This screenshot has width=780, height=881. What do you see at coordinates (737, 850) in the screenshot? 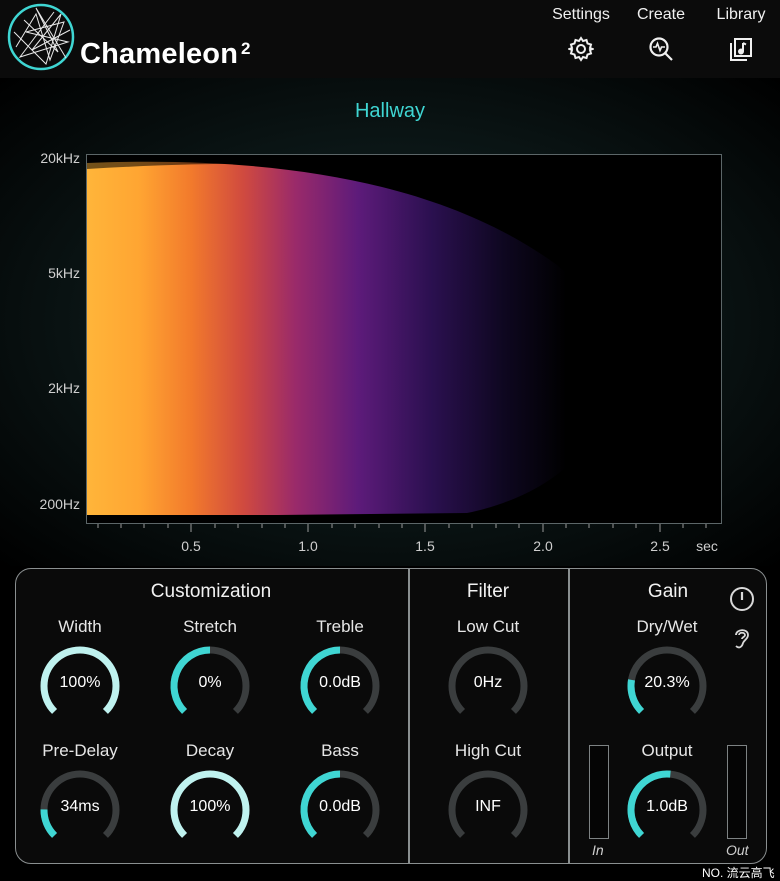
I see `output-meter-label: Out` at bounding box center [737, 850].